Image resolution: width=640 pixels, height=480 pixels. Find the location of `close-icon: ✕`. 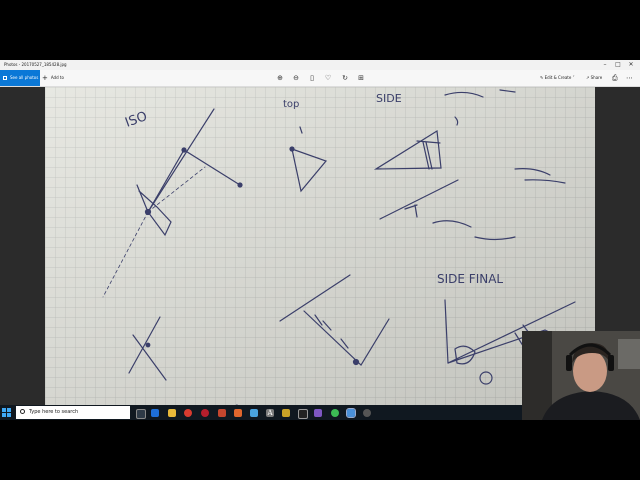

close-icon: ✕ is located at coordinates (631, 65).